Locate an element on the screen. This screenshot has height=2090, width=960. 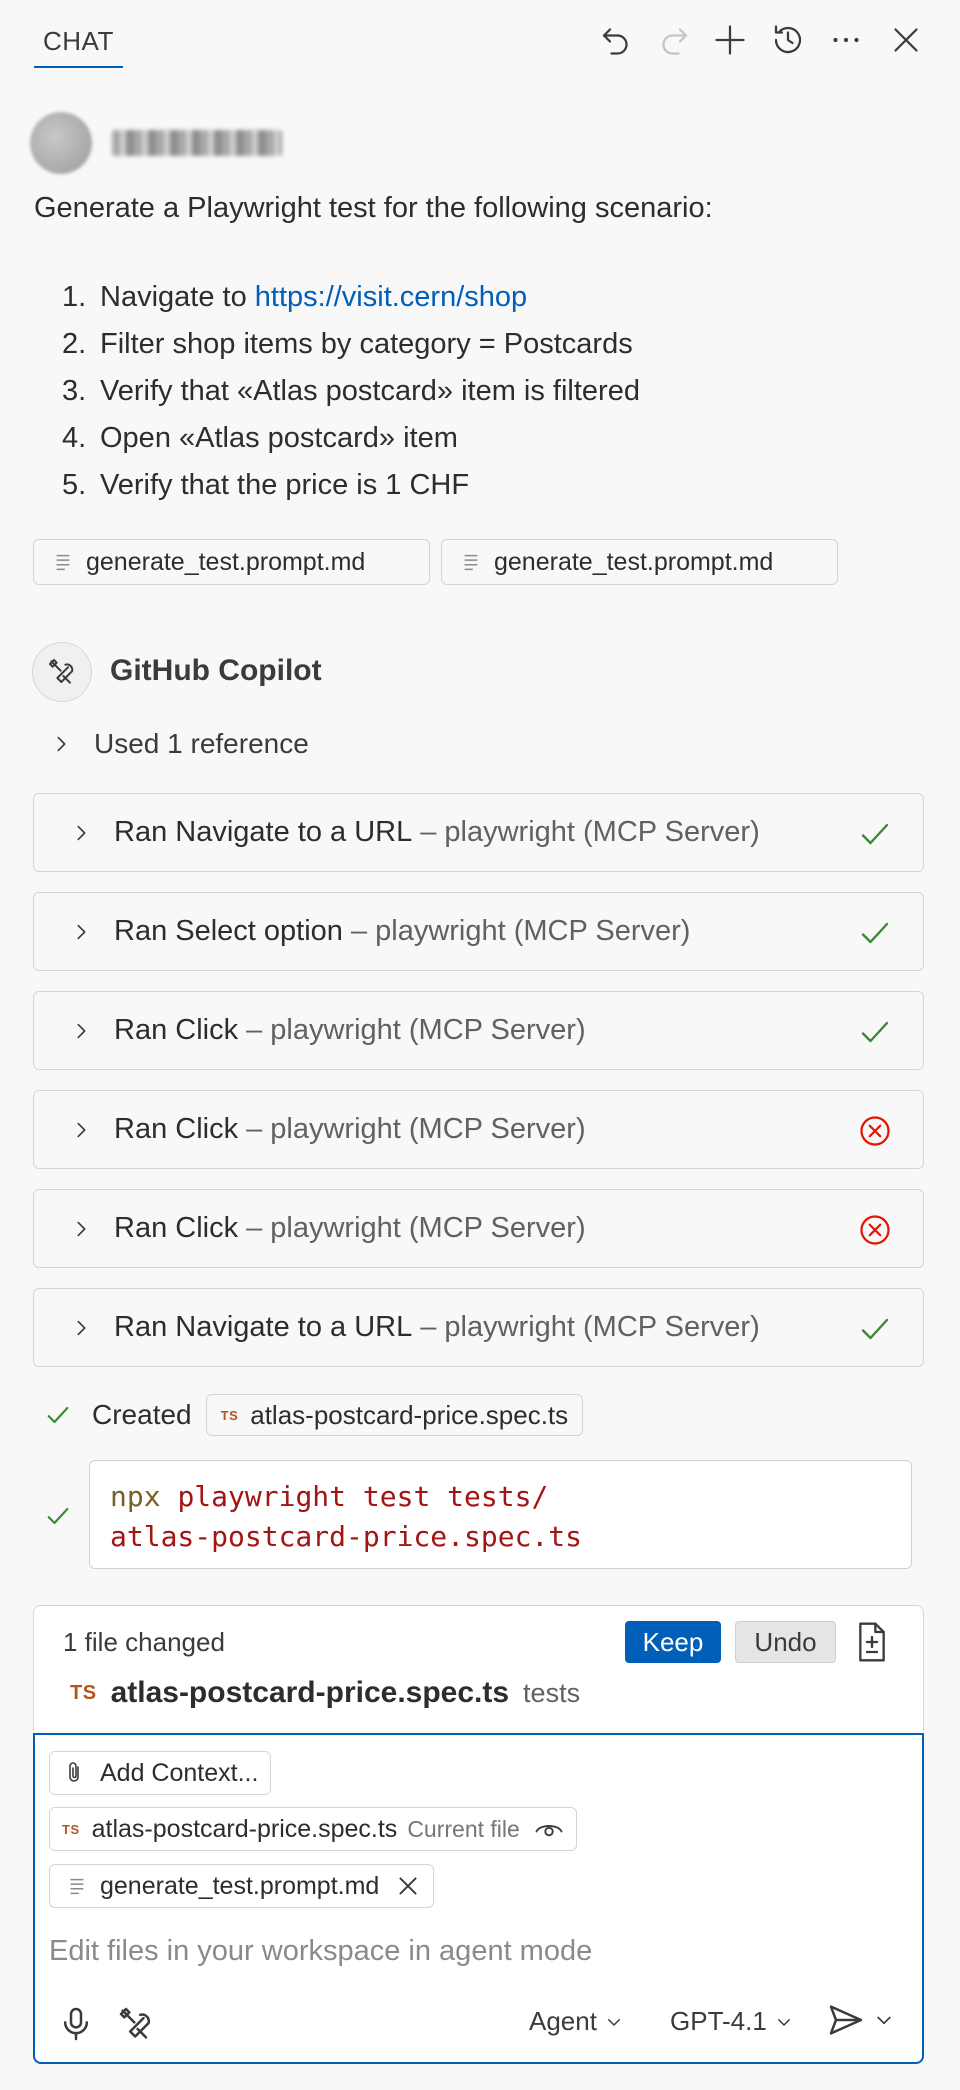
microphone-icon is located at coordinates (76, 2024).